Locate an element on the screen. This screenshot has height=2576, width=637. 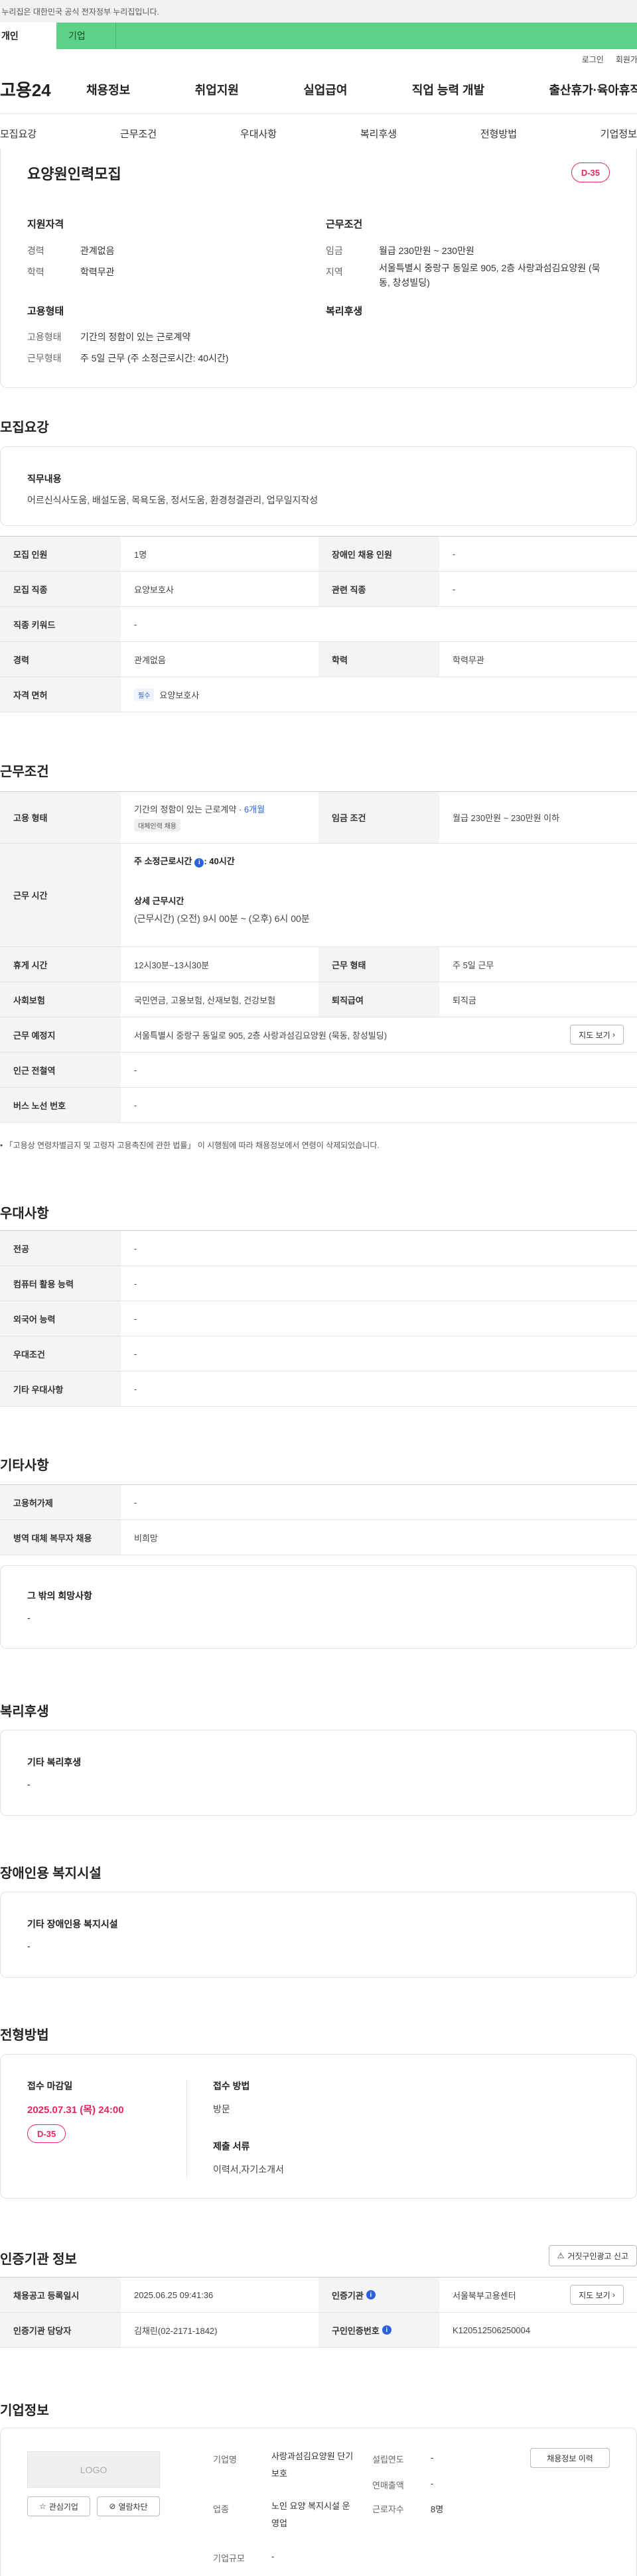
qual-value: 학력무관 is located at coordinates (98, 272).